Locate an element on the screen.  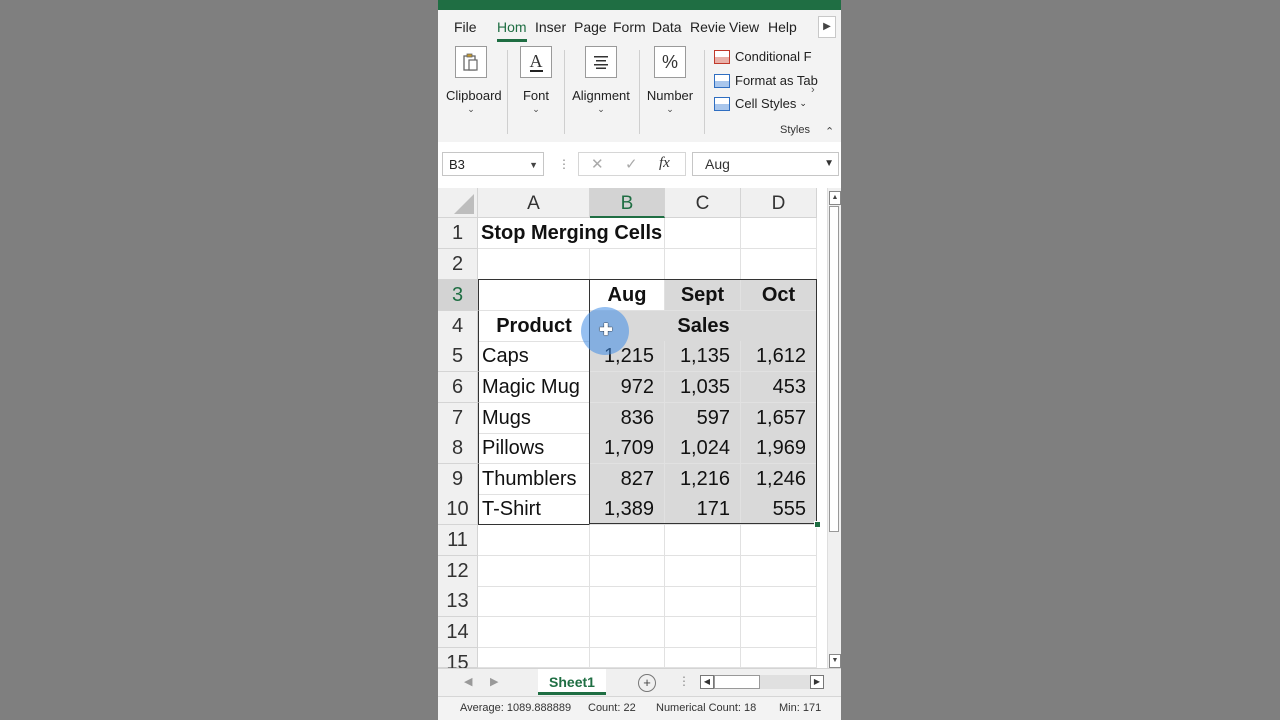
tab-scroll-right-button: ▶ is located at coordinates (827, 27).